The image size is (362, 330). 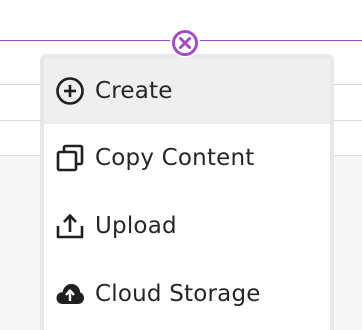 What do you see at coordinates (70, 91) in the screenshot?
I see `add-circle-icon` at bounding box center [70, 91].